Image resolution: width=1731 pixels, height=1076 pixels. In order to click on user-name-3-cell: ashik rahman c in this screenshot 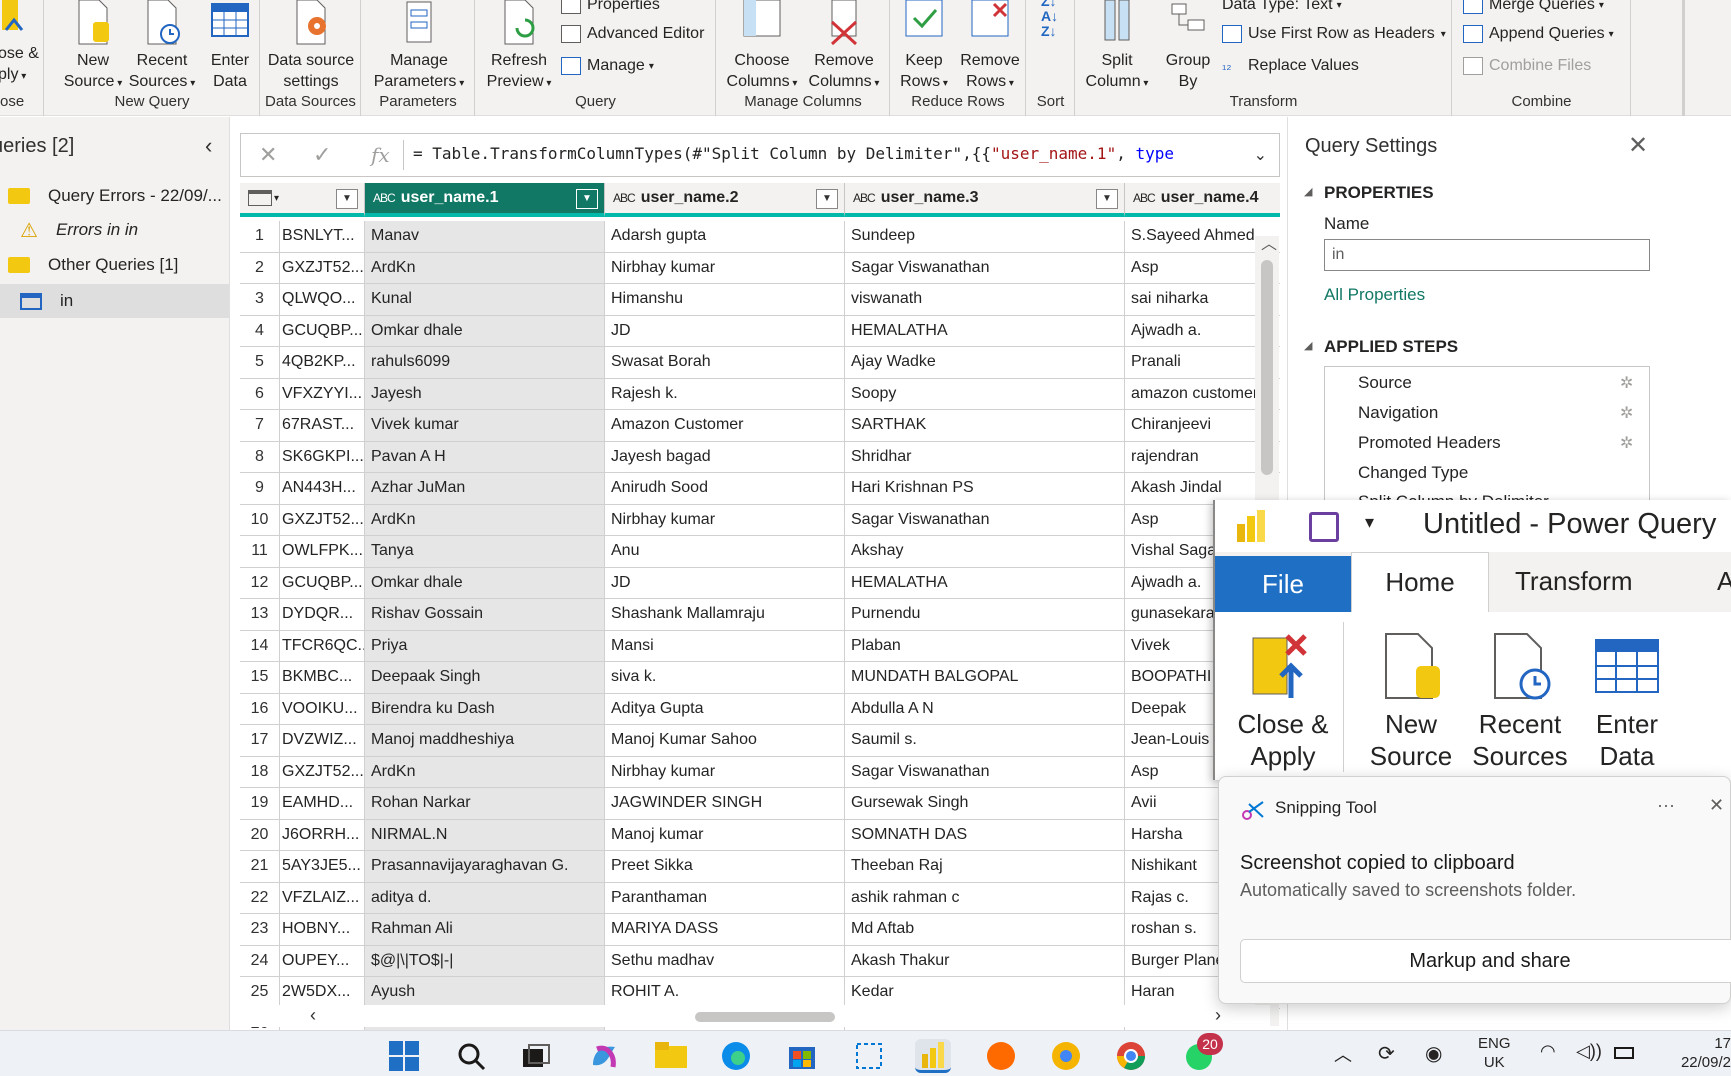, I will do `click(985, 898)`.